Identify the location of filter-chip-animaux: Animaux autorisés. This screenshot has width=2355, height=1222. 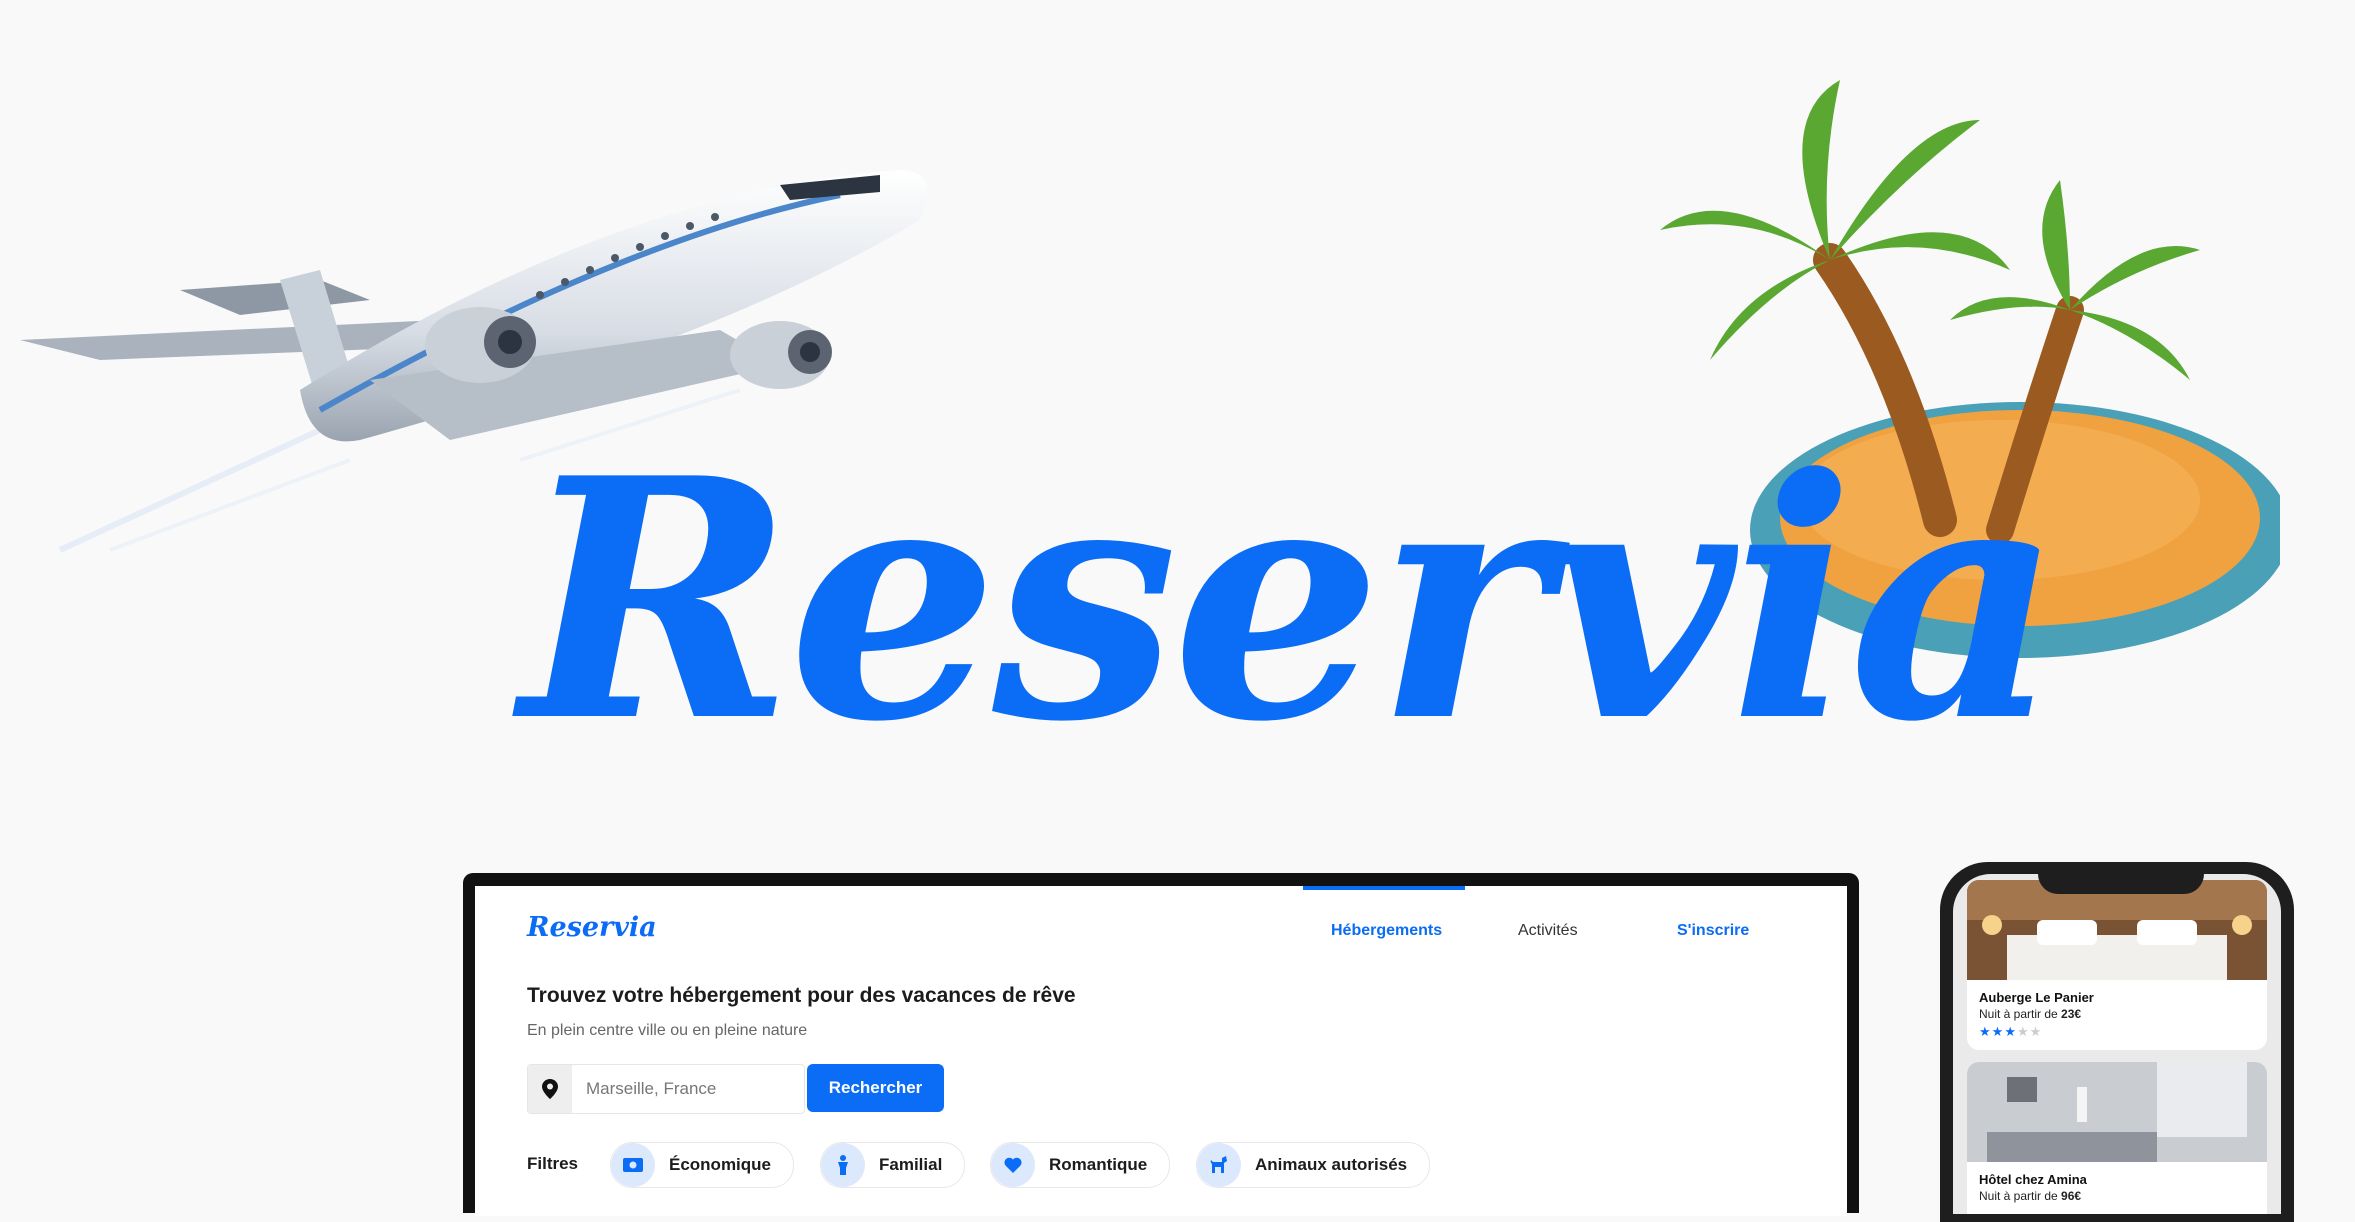
(1313, 1165).